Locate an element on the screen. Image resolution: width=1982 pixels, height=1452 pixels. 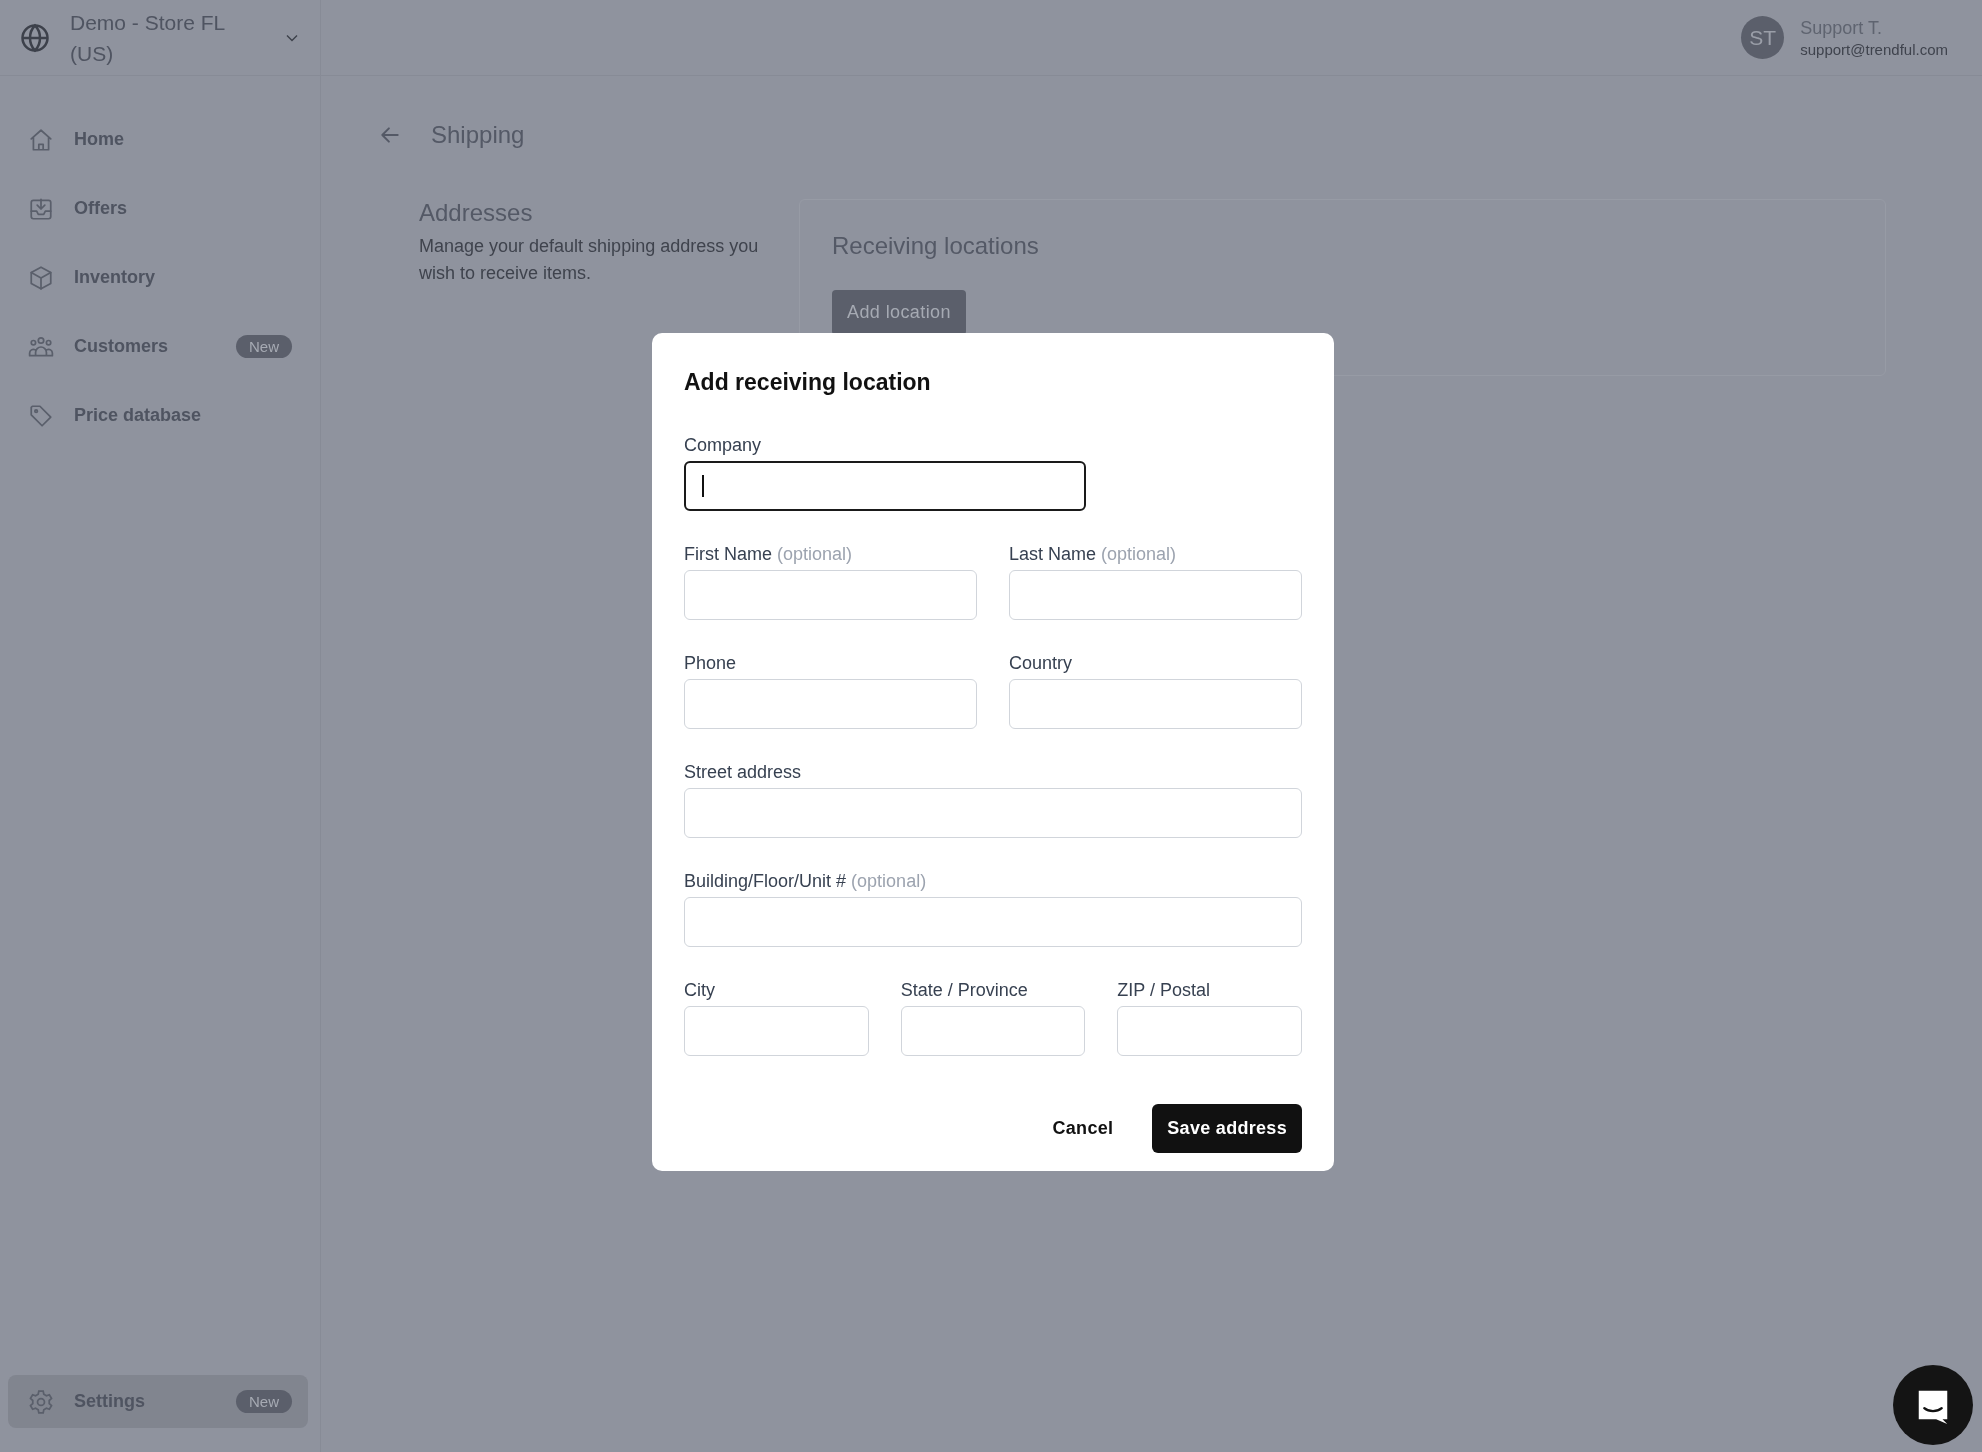
sidebar-item: Price database is located at coordinates (158, 415).